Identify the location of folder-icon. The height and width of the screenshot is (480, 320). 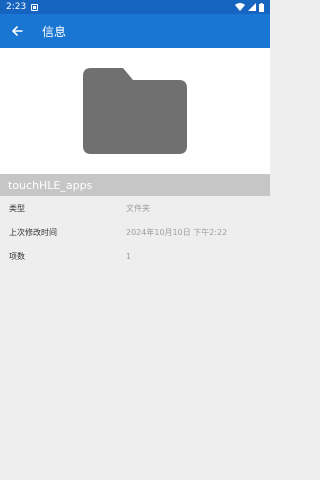
(135, 111).